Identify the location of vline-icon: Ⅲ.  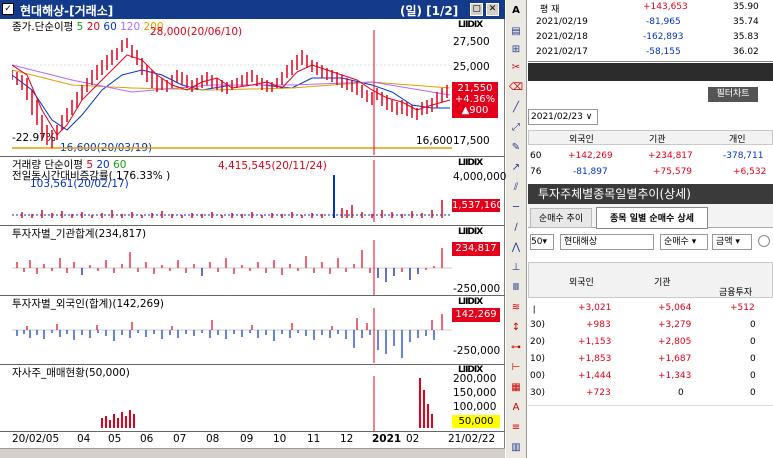
(516, 288).